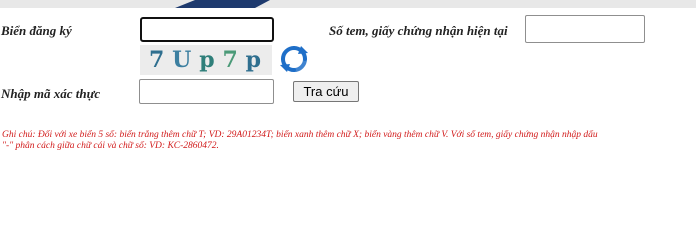 This screenshot has width=696, height=240. I want to click on captcha-image: 7 U p 7 p, so click(206, 60).